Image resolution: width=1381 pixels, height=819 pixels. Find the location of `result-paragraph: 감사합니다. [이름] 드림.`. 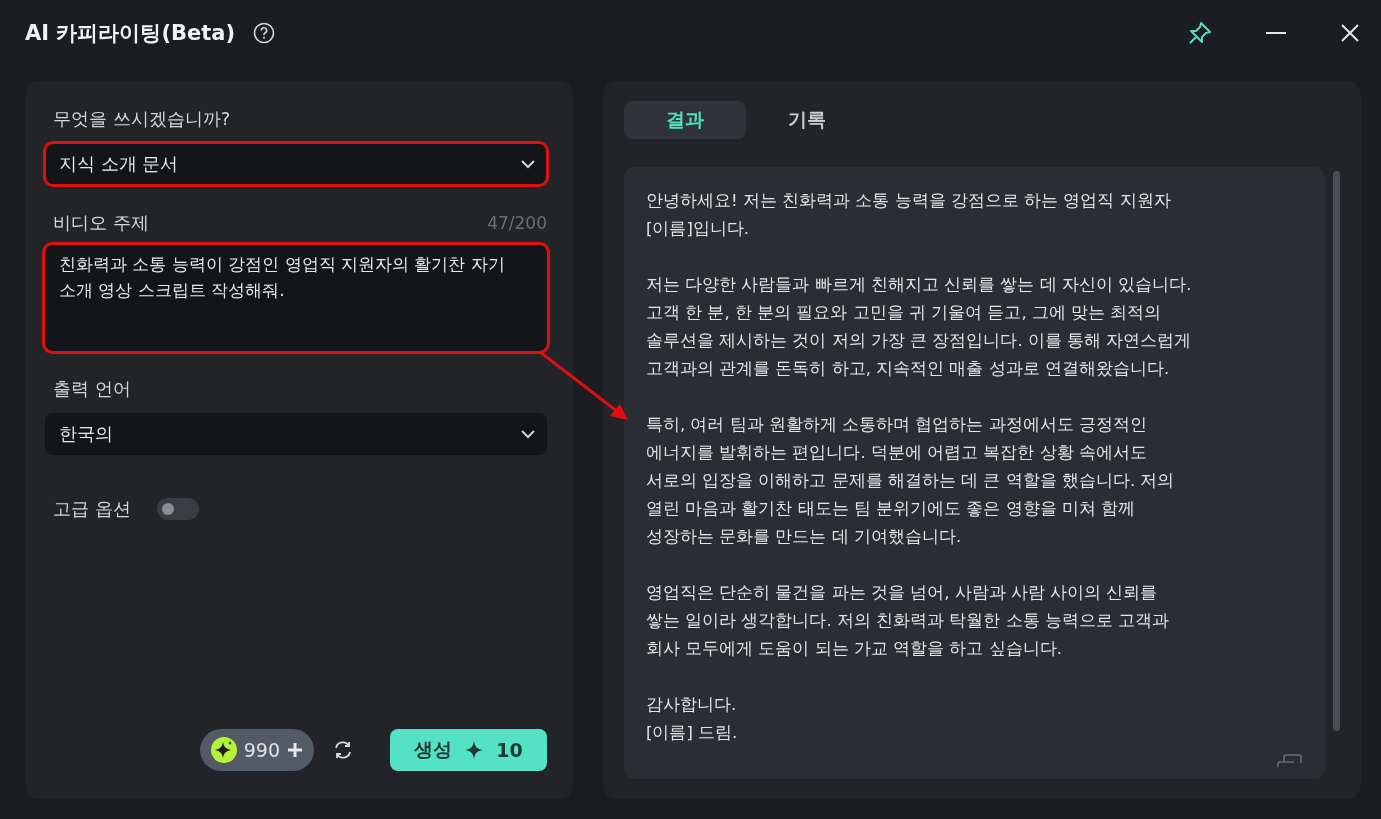

result-paragraph: 감사합니다. [이름] 드림. is located at coordinates (692, 719).